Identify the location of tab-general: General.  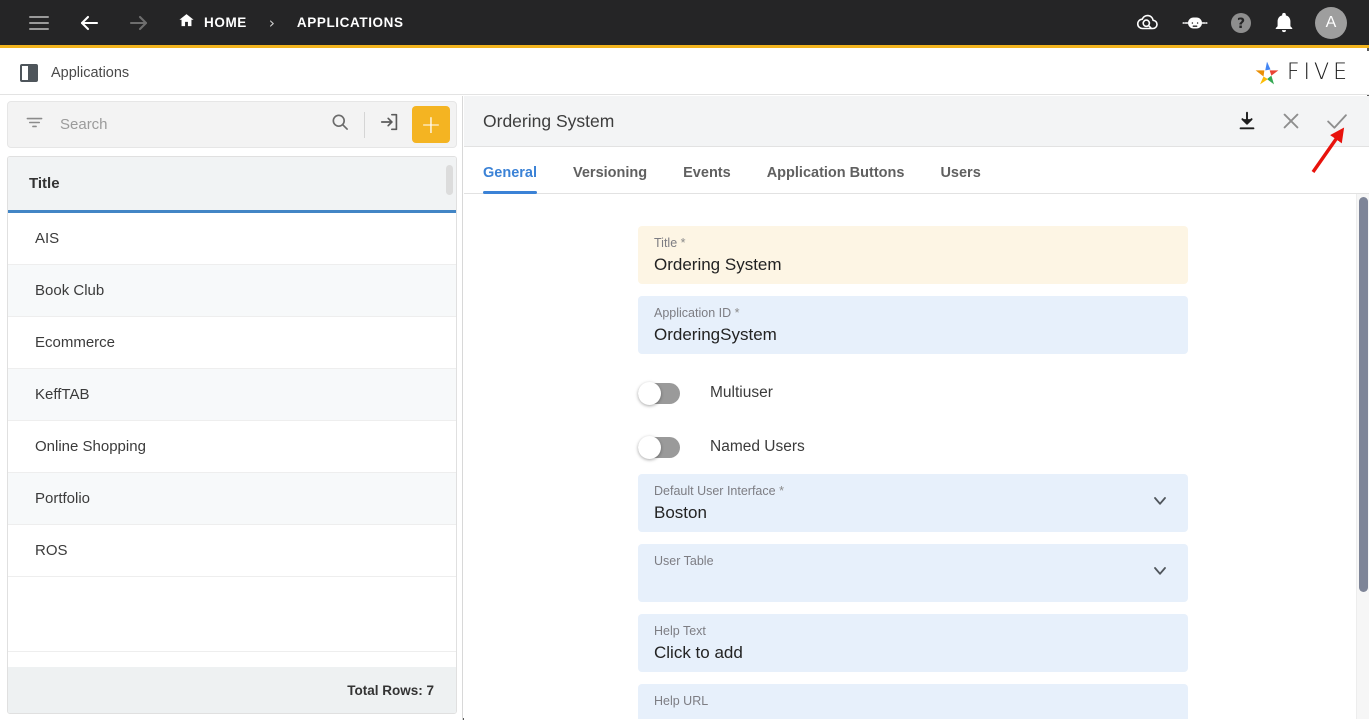
(510, 179).